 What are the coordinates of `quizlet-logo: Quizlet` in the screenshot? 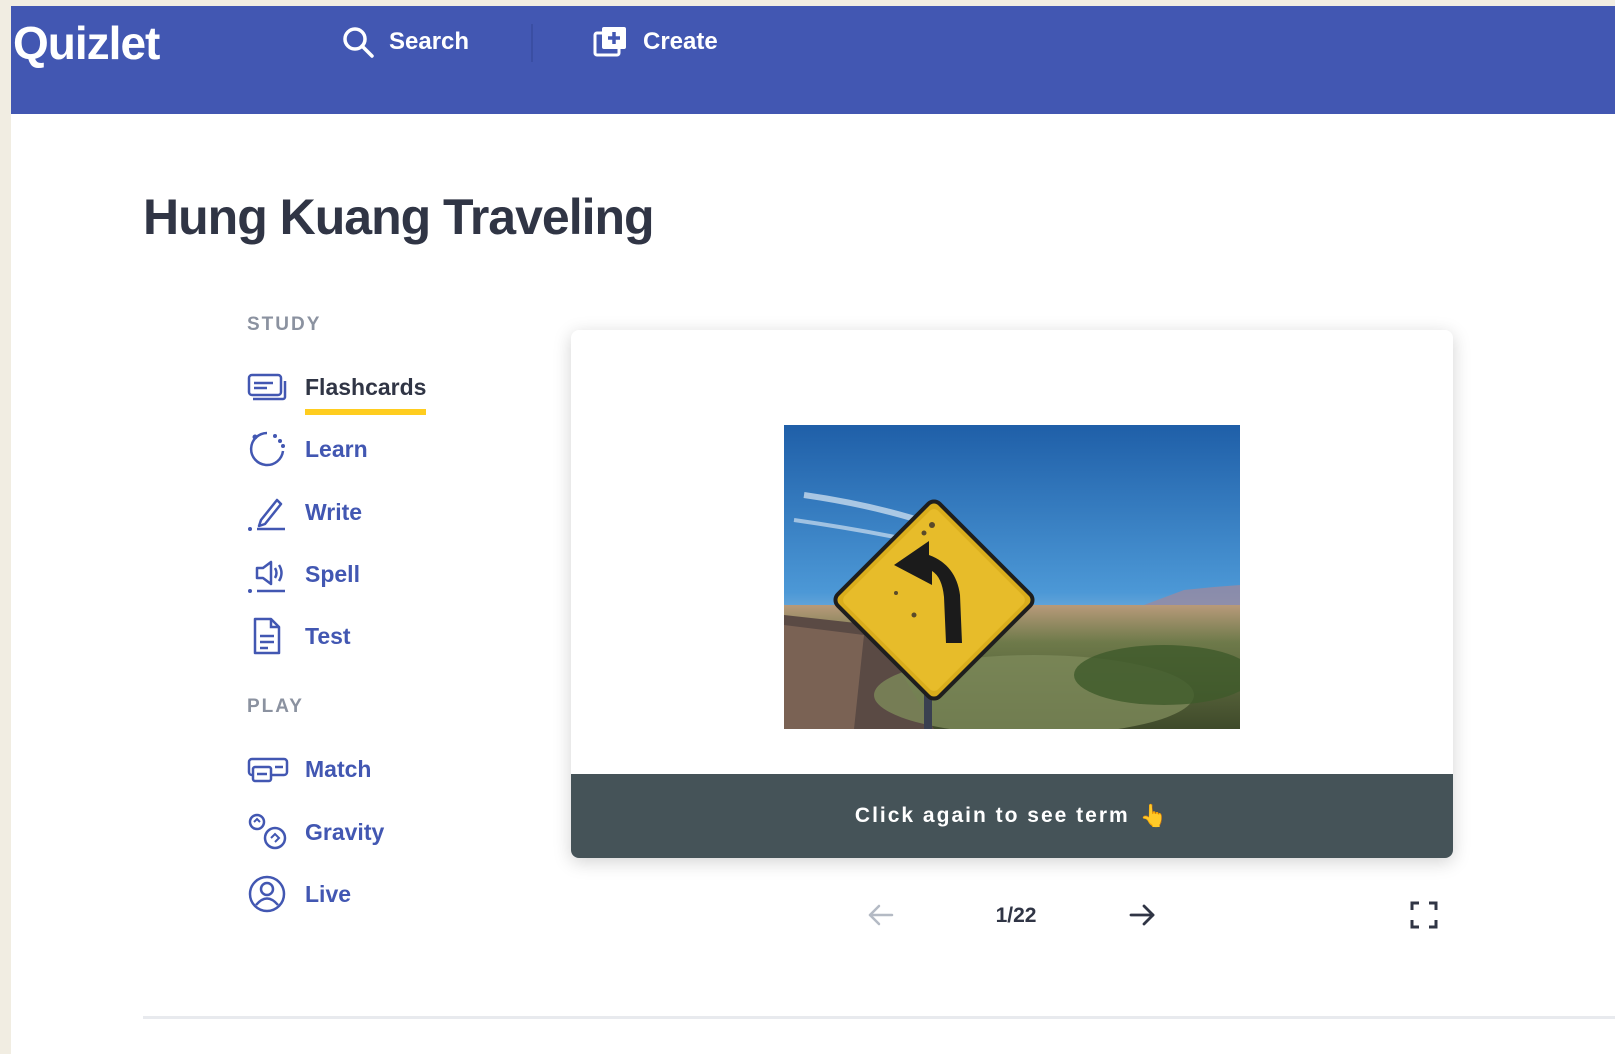 It's located at (86, 43).